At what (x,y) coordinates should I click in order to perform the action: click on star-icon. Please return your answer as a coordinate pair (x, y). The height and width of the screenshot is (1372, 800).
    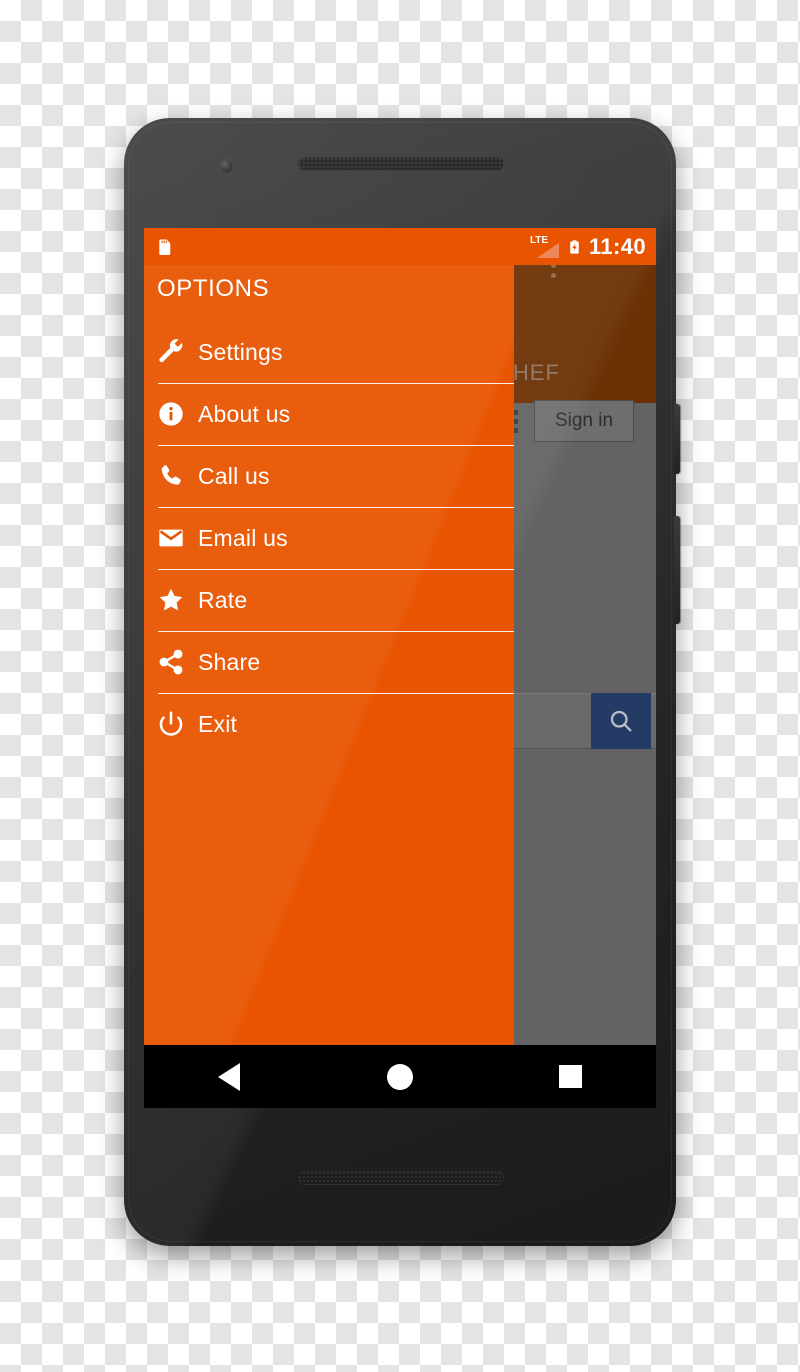
    Looking at the image, I should click on (171, 600).